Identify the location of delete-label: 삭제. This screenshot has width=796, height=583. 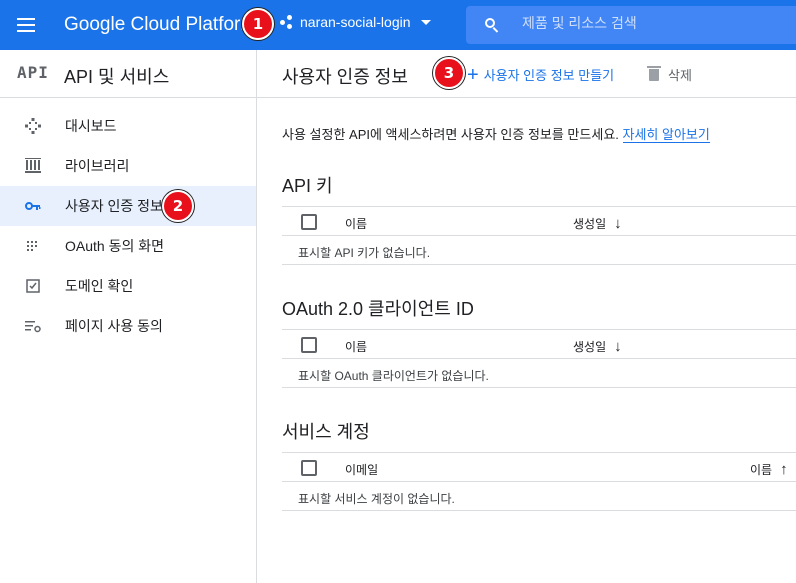
(680, 75).